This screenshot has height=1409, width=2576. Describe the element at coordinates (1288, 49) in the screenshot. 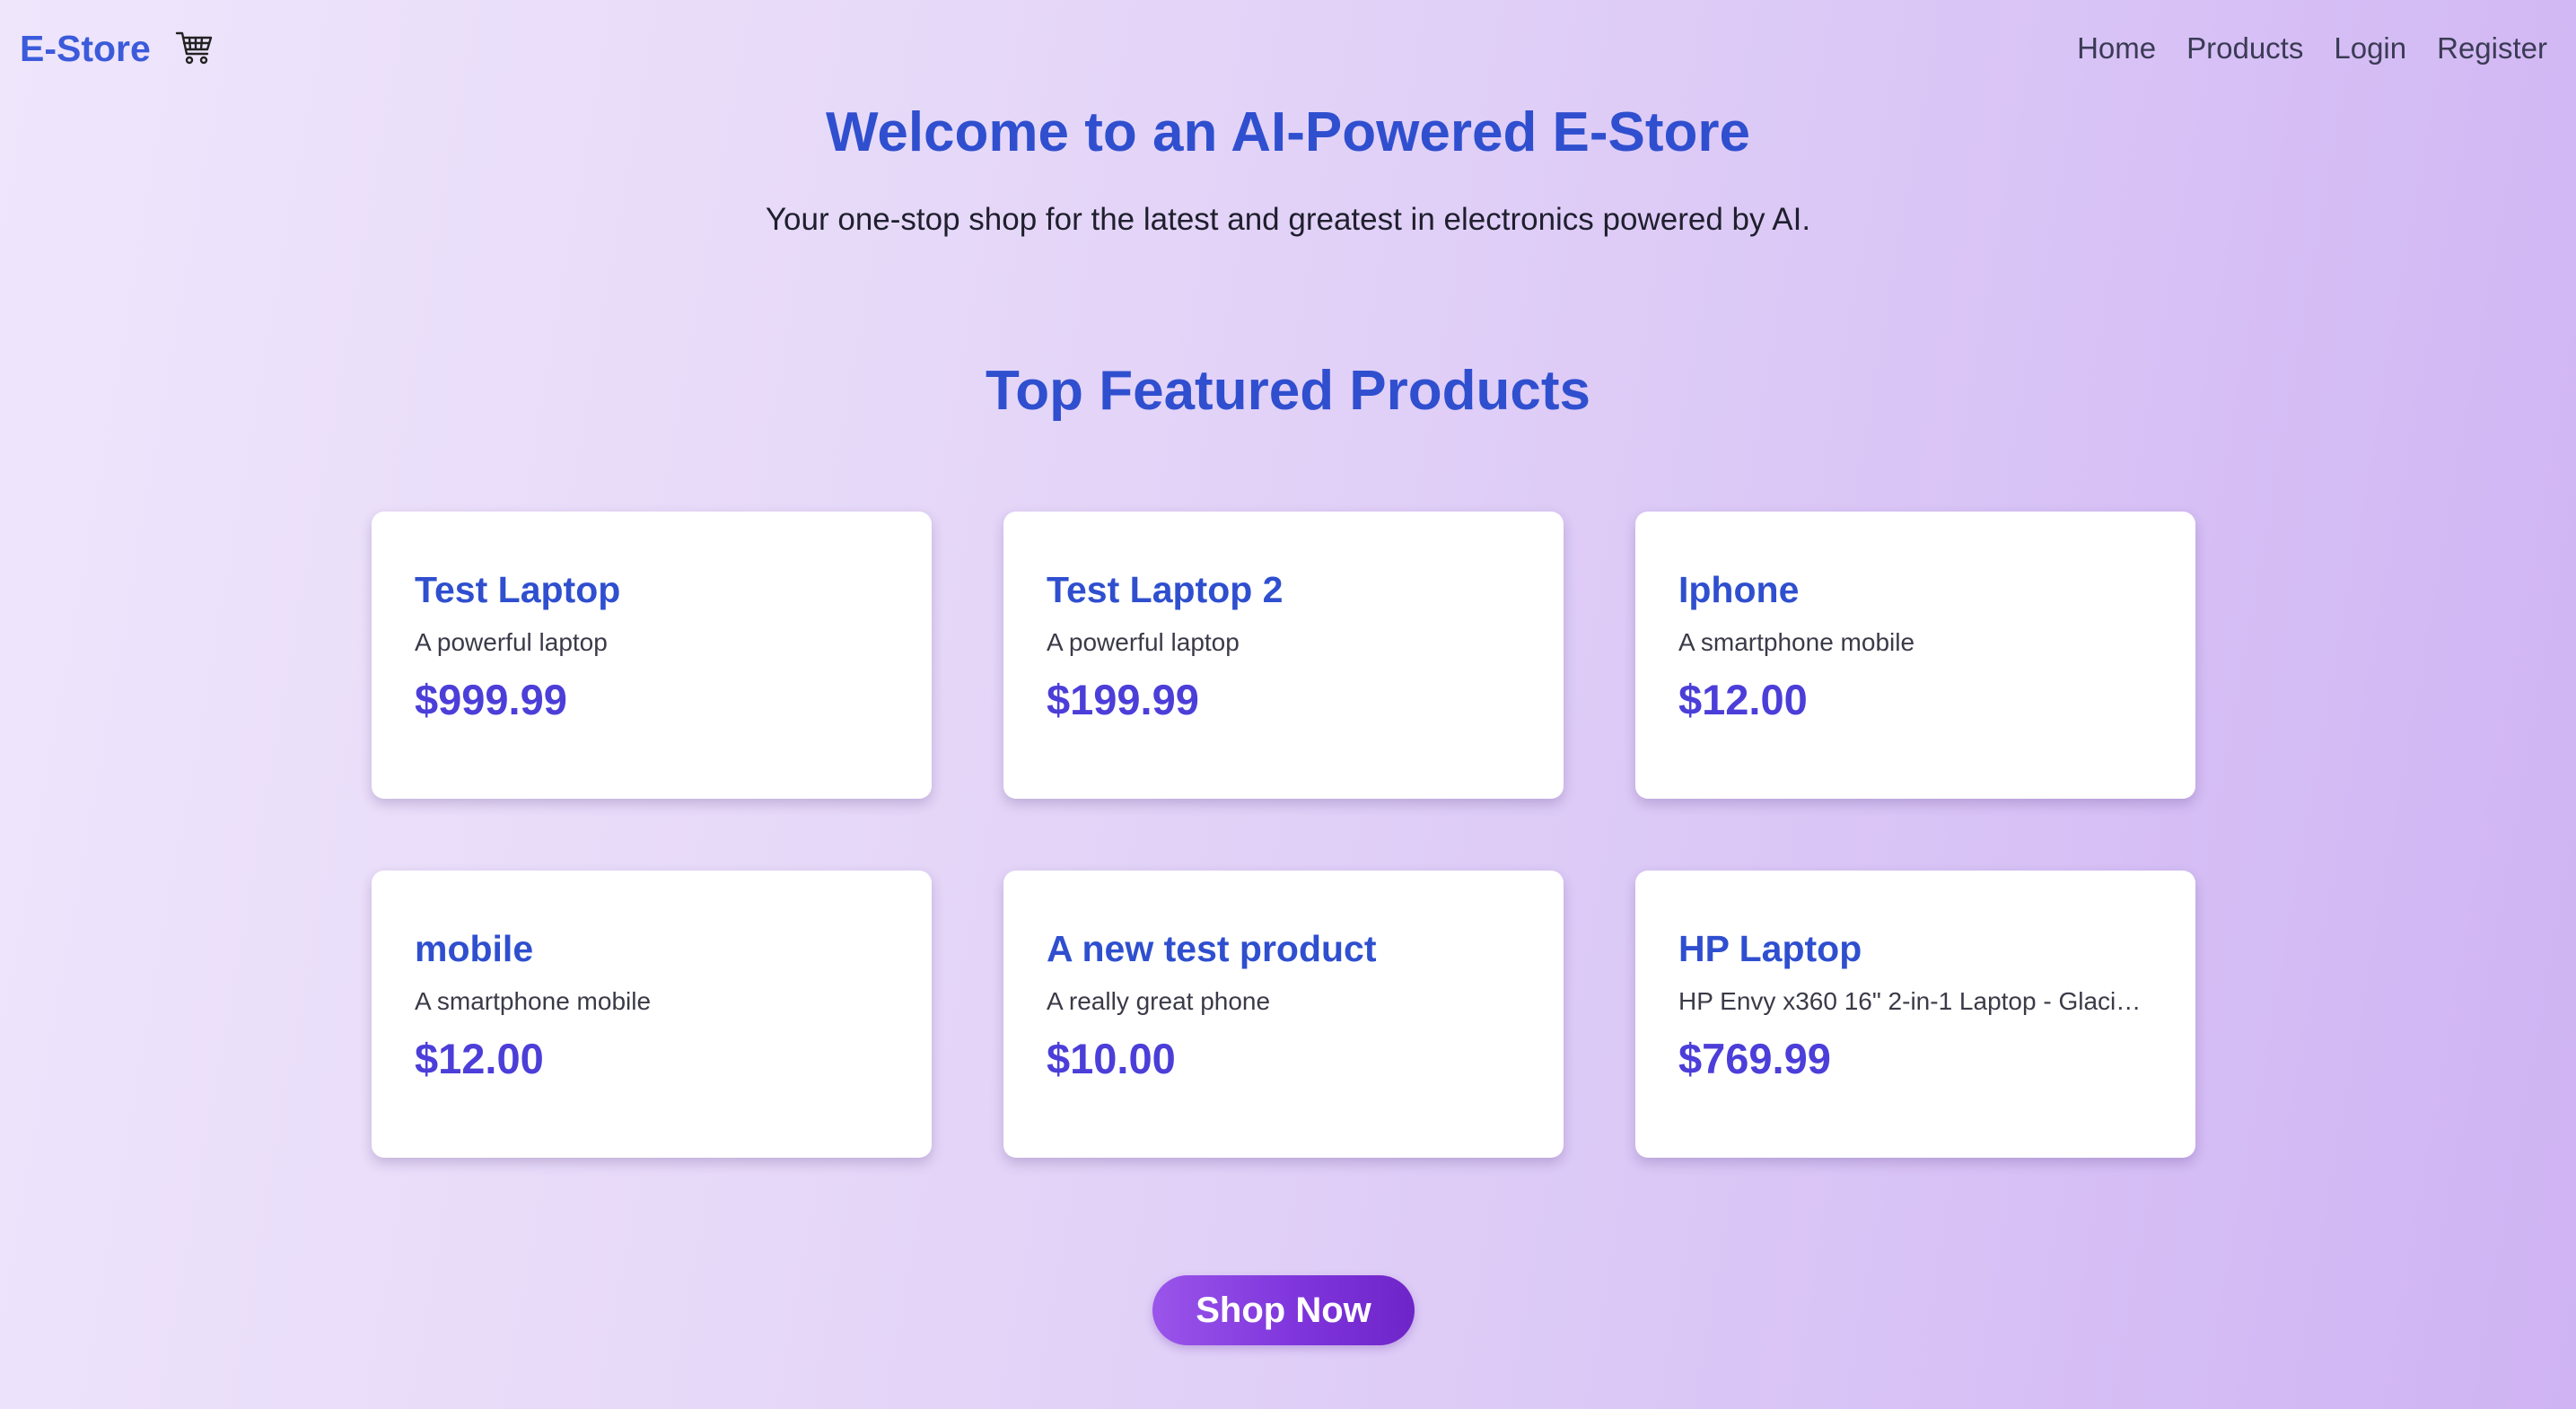

I see `top-navbar: E-Store Home Products Login Register` at that location.